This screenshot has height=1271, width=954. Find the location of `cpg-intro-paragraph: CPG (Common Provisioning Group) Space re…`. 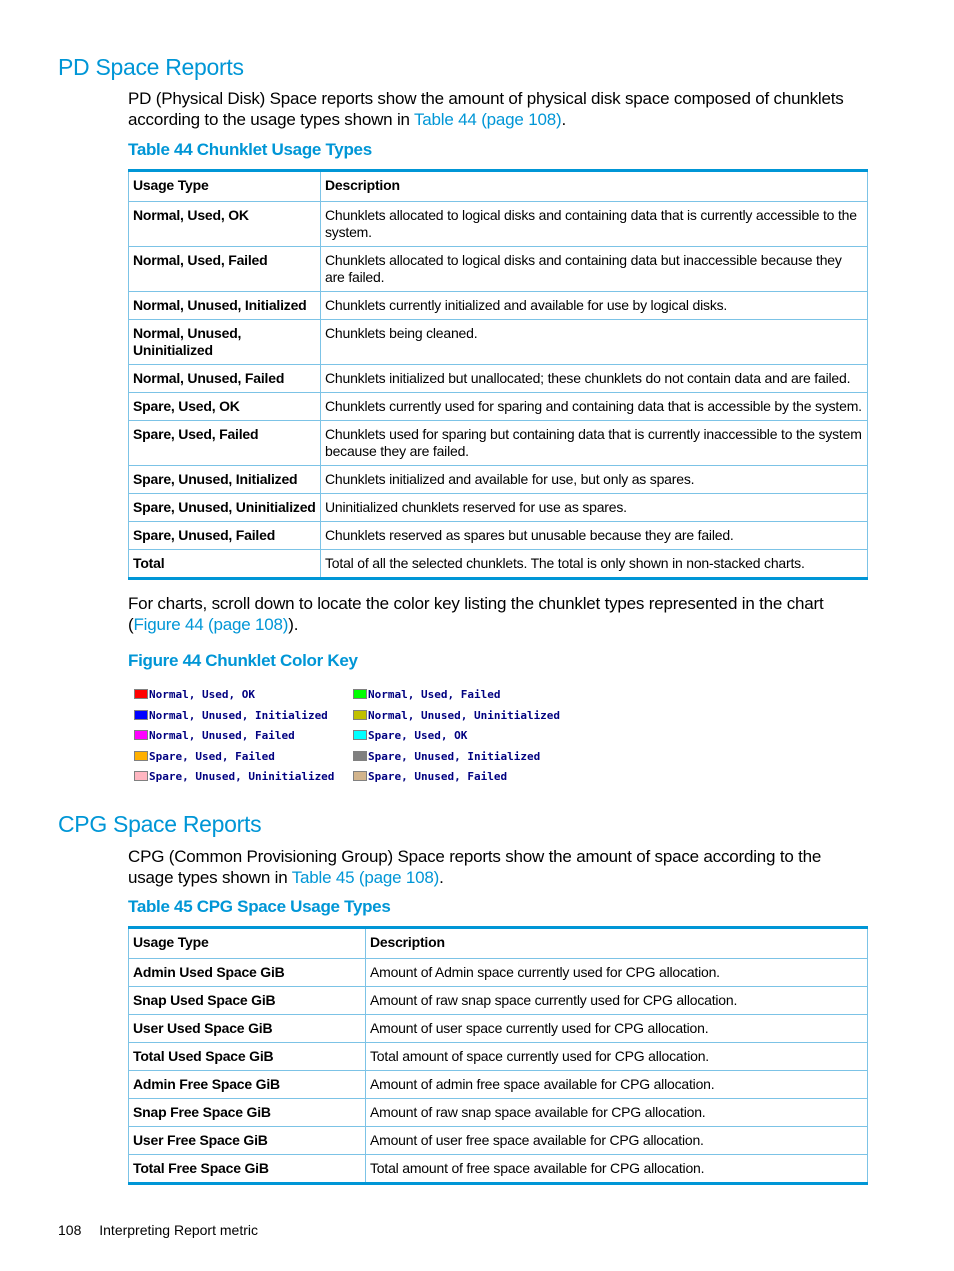

cpg-intro-paragraph: CPG (Common Provisioning Group) Space re… is located at coordinates (498, 867).